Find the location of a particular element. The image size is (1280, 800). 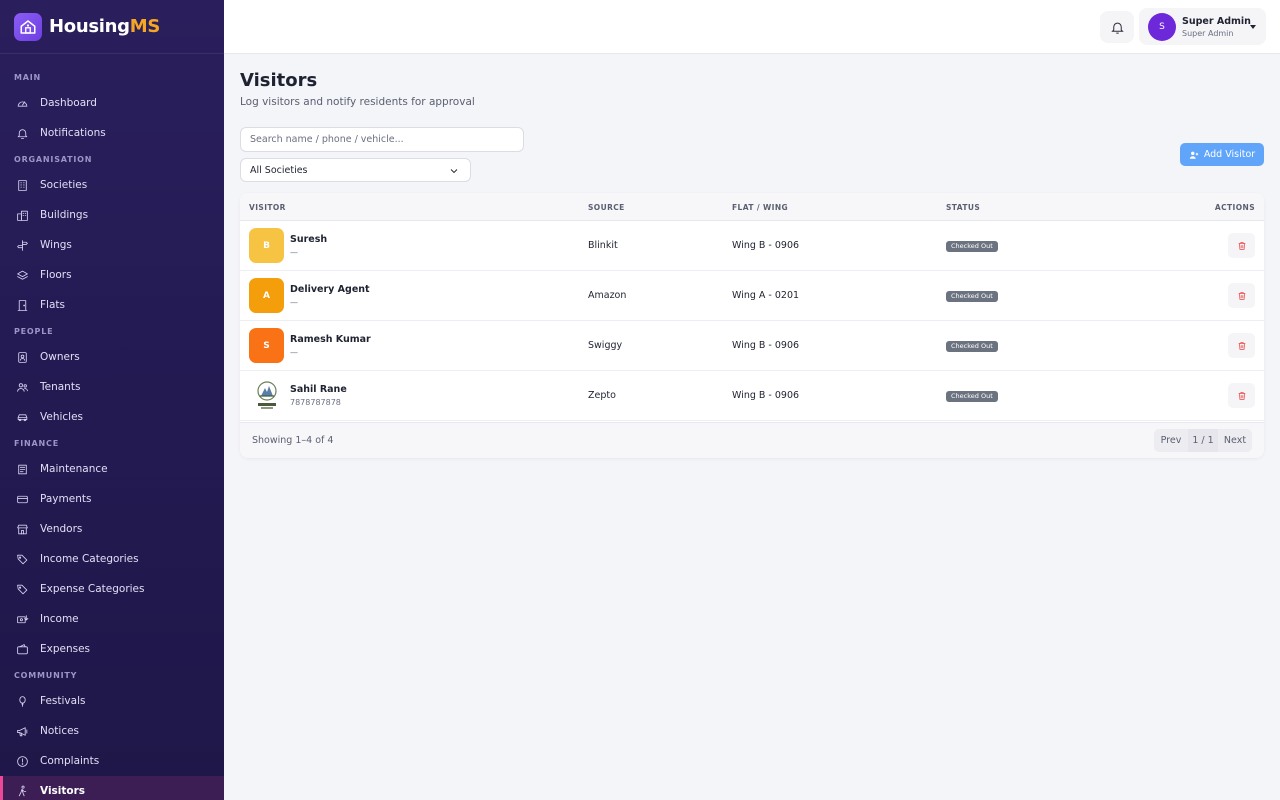

notifications-button is located at coordinates (1117, 27).